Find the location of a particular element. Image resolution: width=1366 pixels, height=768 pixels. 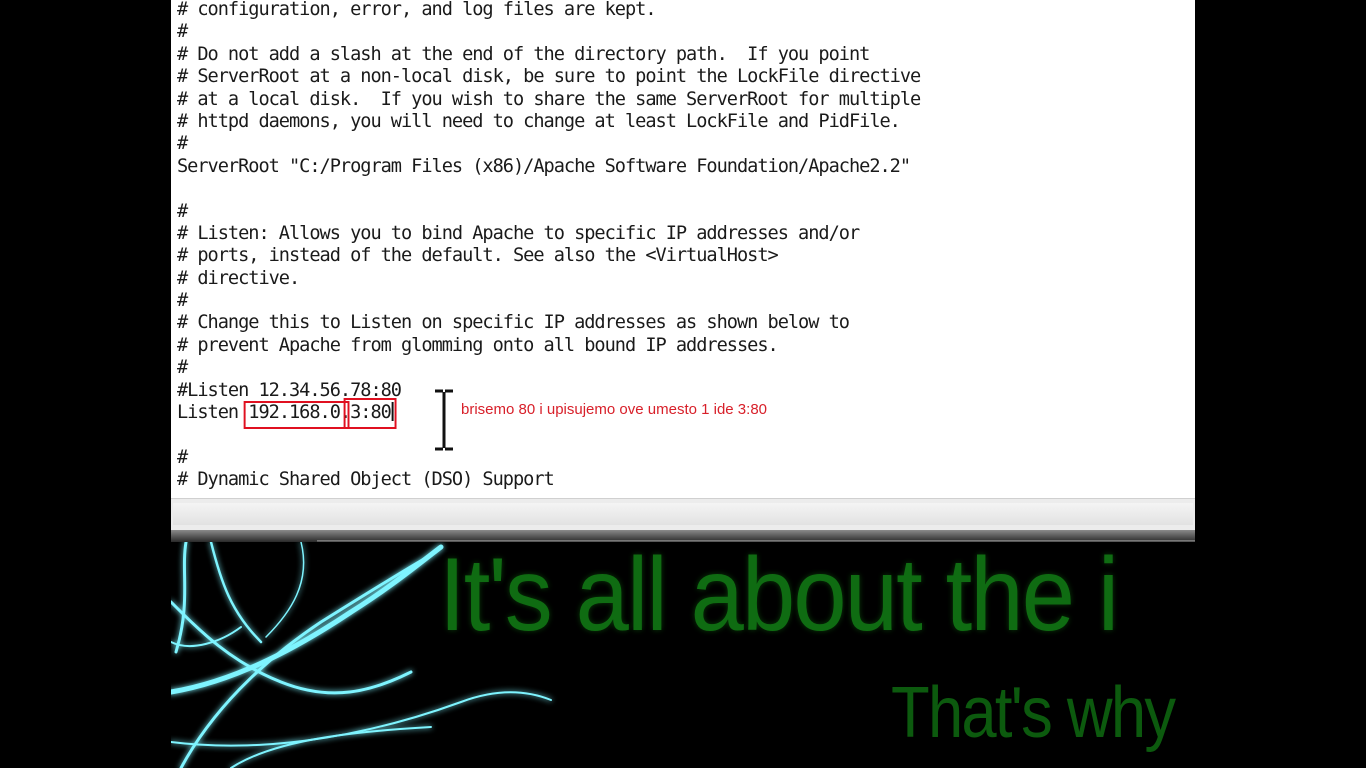

scrollbar-track is located at coordinates (683, 514).